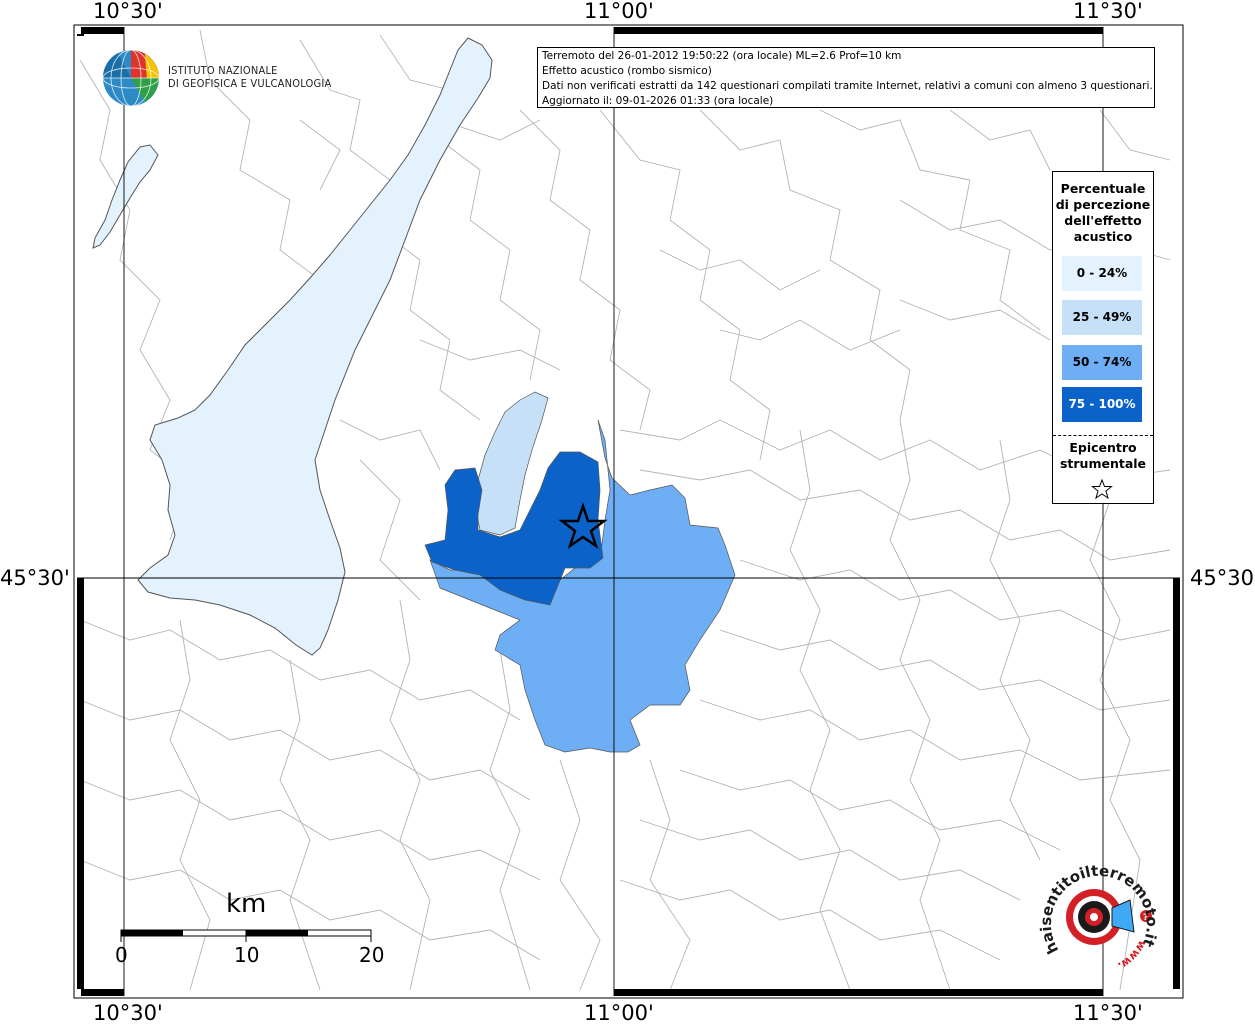 The width and height of the screenshot is (1255, 1025). I want to click on logo-line-2: DI GEOFISICA E VULCANOLOGIA, so click(250, 83).